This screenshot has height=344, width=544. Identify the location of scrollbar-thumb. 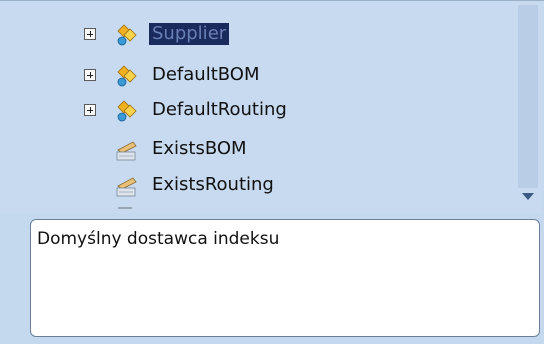
(528, 96).